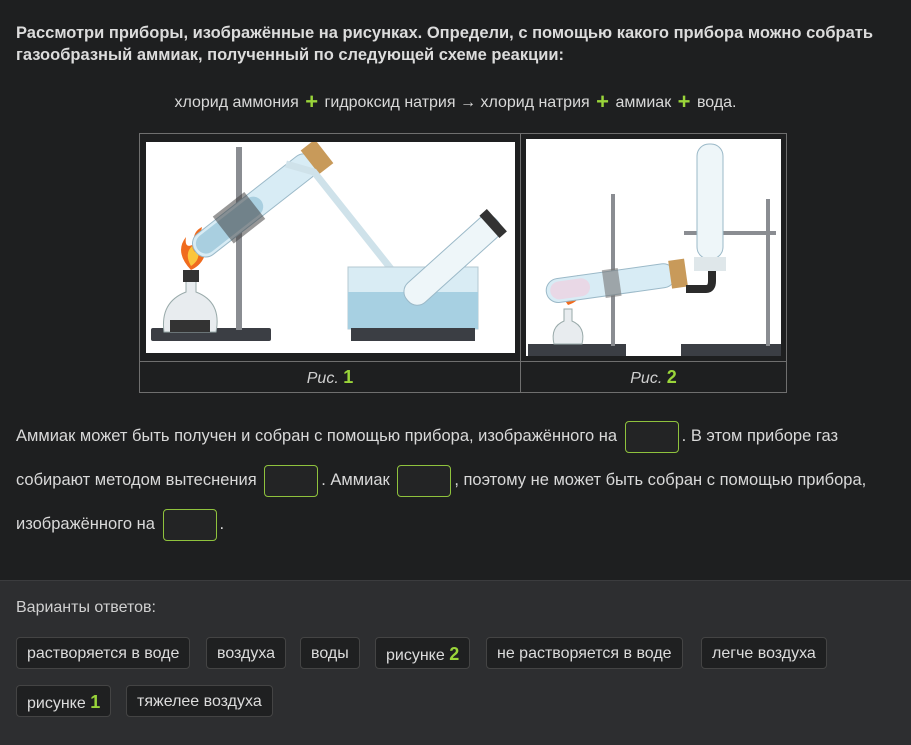 The height and width of the screenshot is (745, 911). I want to click on option-label: тяжелее воздуха, so click(199, 701).